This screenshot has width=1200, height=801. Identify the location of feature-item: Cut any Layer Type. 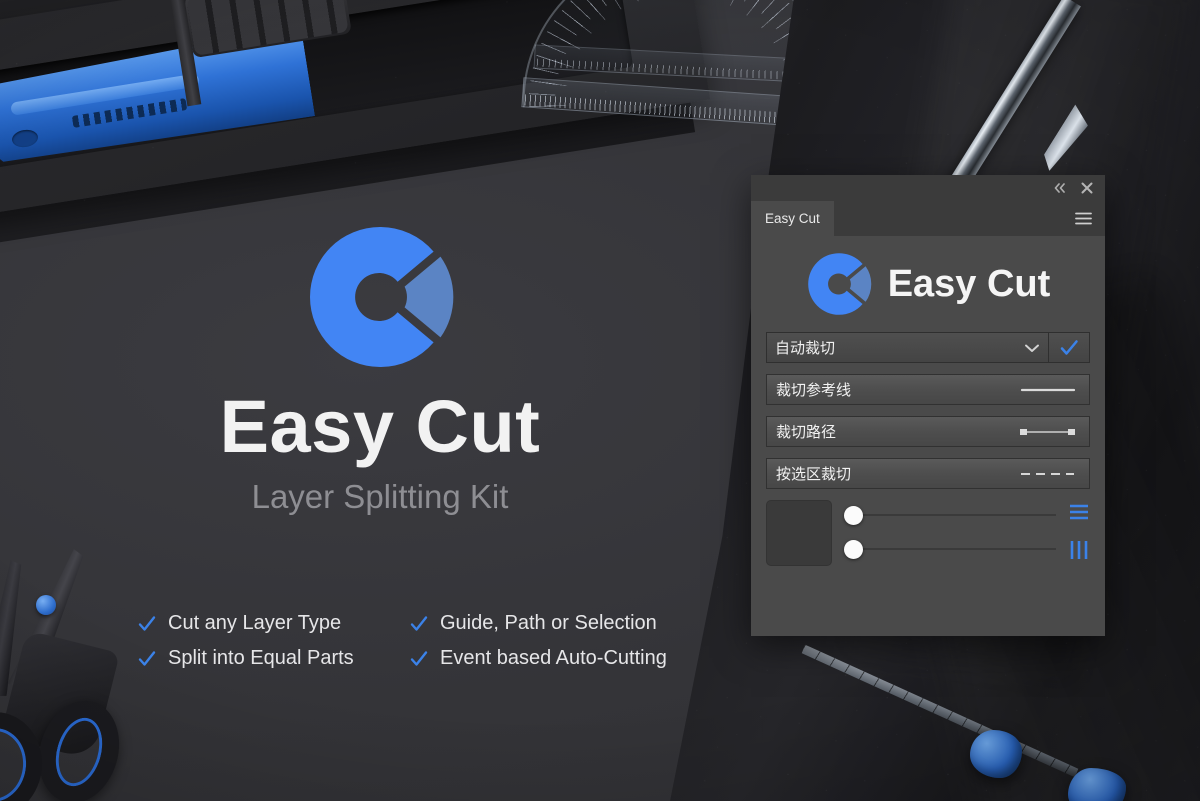
(274, 623).